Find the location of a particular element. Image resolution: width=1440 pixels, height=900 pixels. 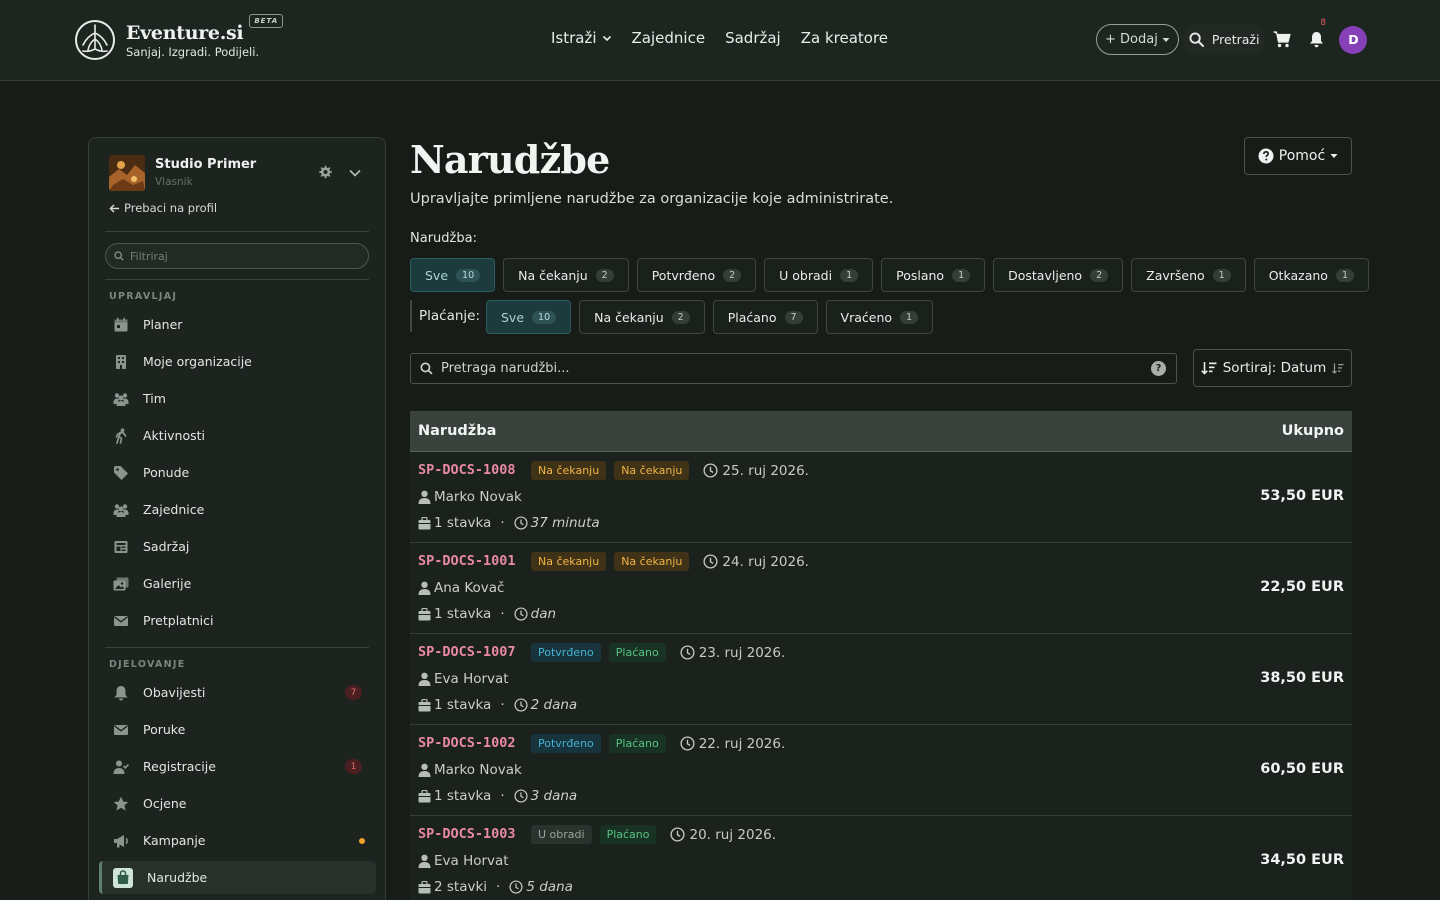

sidebar-item-label: Moje organizacije is located at coordinates (197, 361).